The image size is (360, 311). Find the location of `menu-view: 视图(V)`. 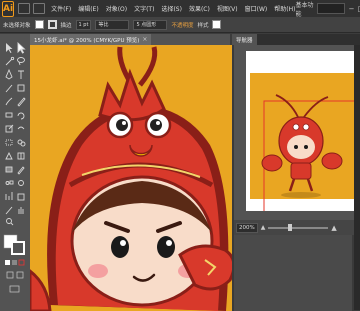

menu-view: 视图(V) is located at coordinates (227, 8).